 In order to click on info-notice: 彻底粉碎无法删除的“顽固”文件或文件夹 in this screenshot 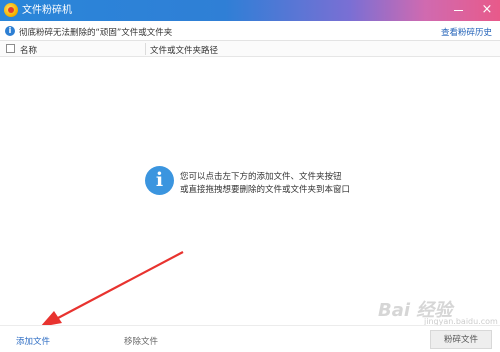, I will do `click(96, 33)`.